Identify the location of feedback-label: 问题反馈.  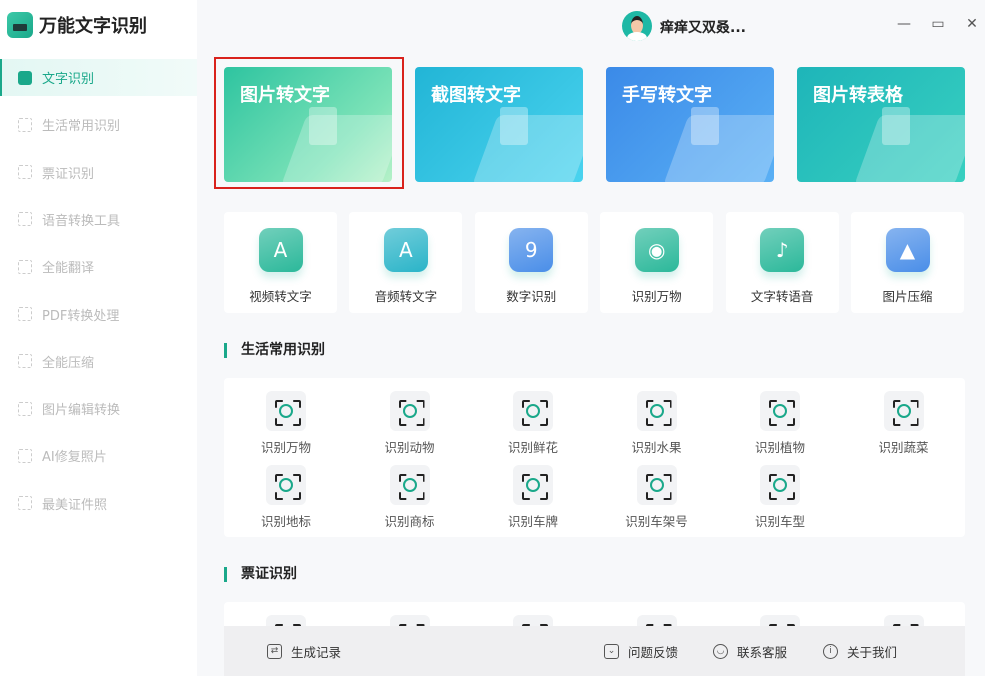
(653, 652).